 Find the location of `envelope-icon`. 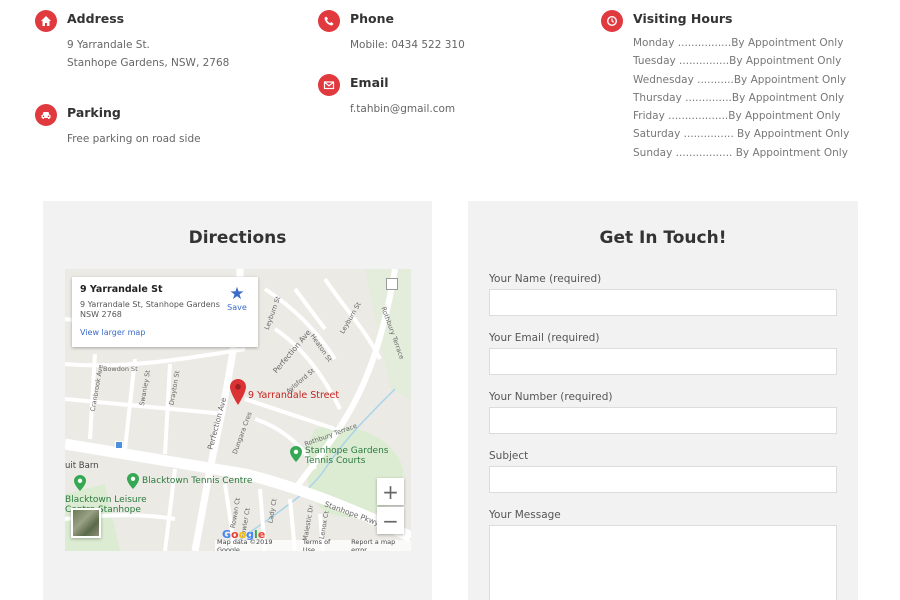

envelope-icon is located at coordinates (329, 85).